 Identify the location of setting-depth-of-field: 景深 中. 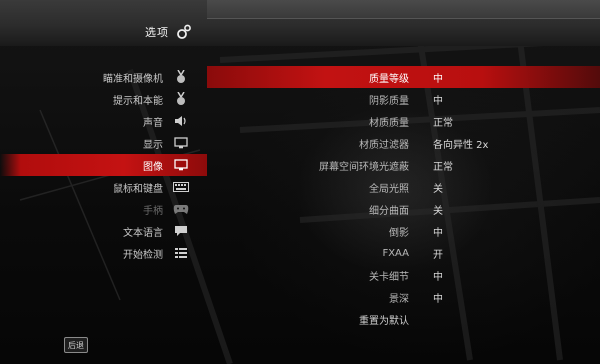
(403, 297).